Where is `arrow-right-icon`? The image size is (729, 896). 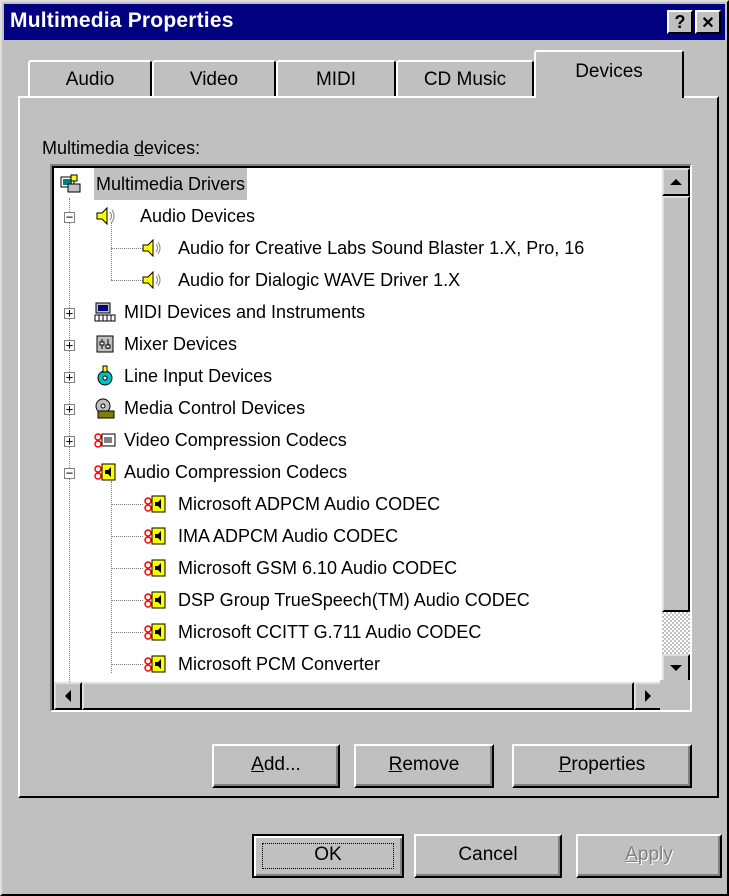
arrow-right-icon is located at coordinates (648, 696).